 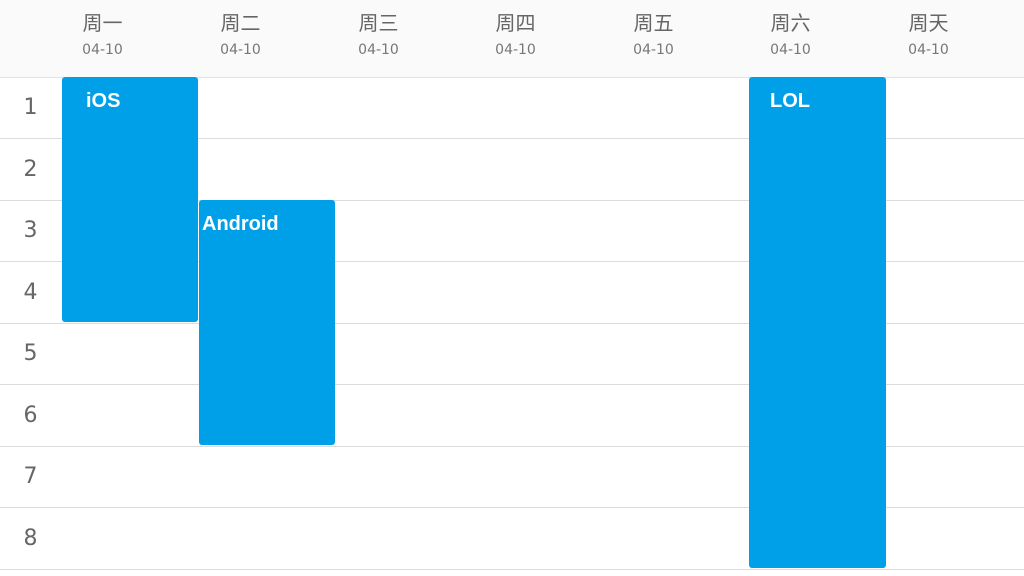 I want to click on day-name: 周四, so click(x=515, y=23).